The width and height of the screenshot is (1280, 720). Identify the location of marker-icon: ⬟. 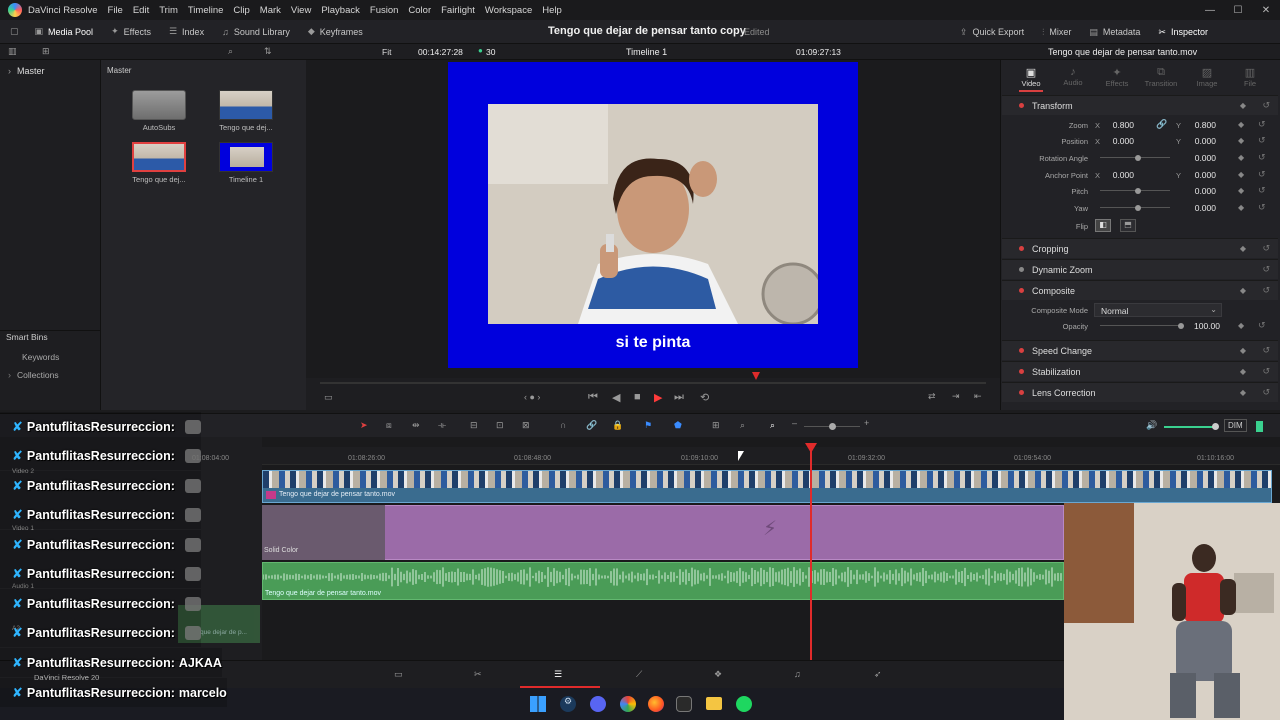
(678, 425).